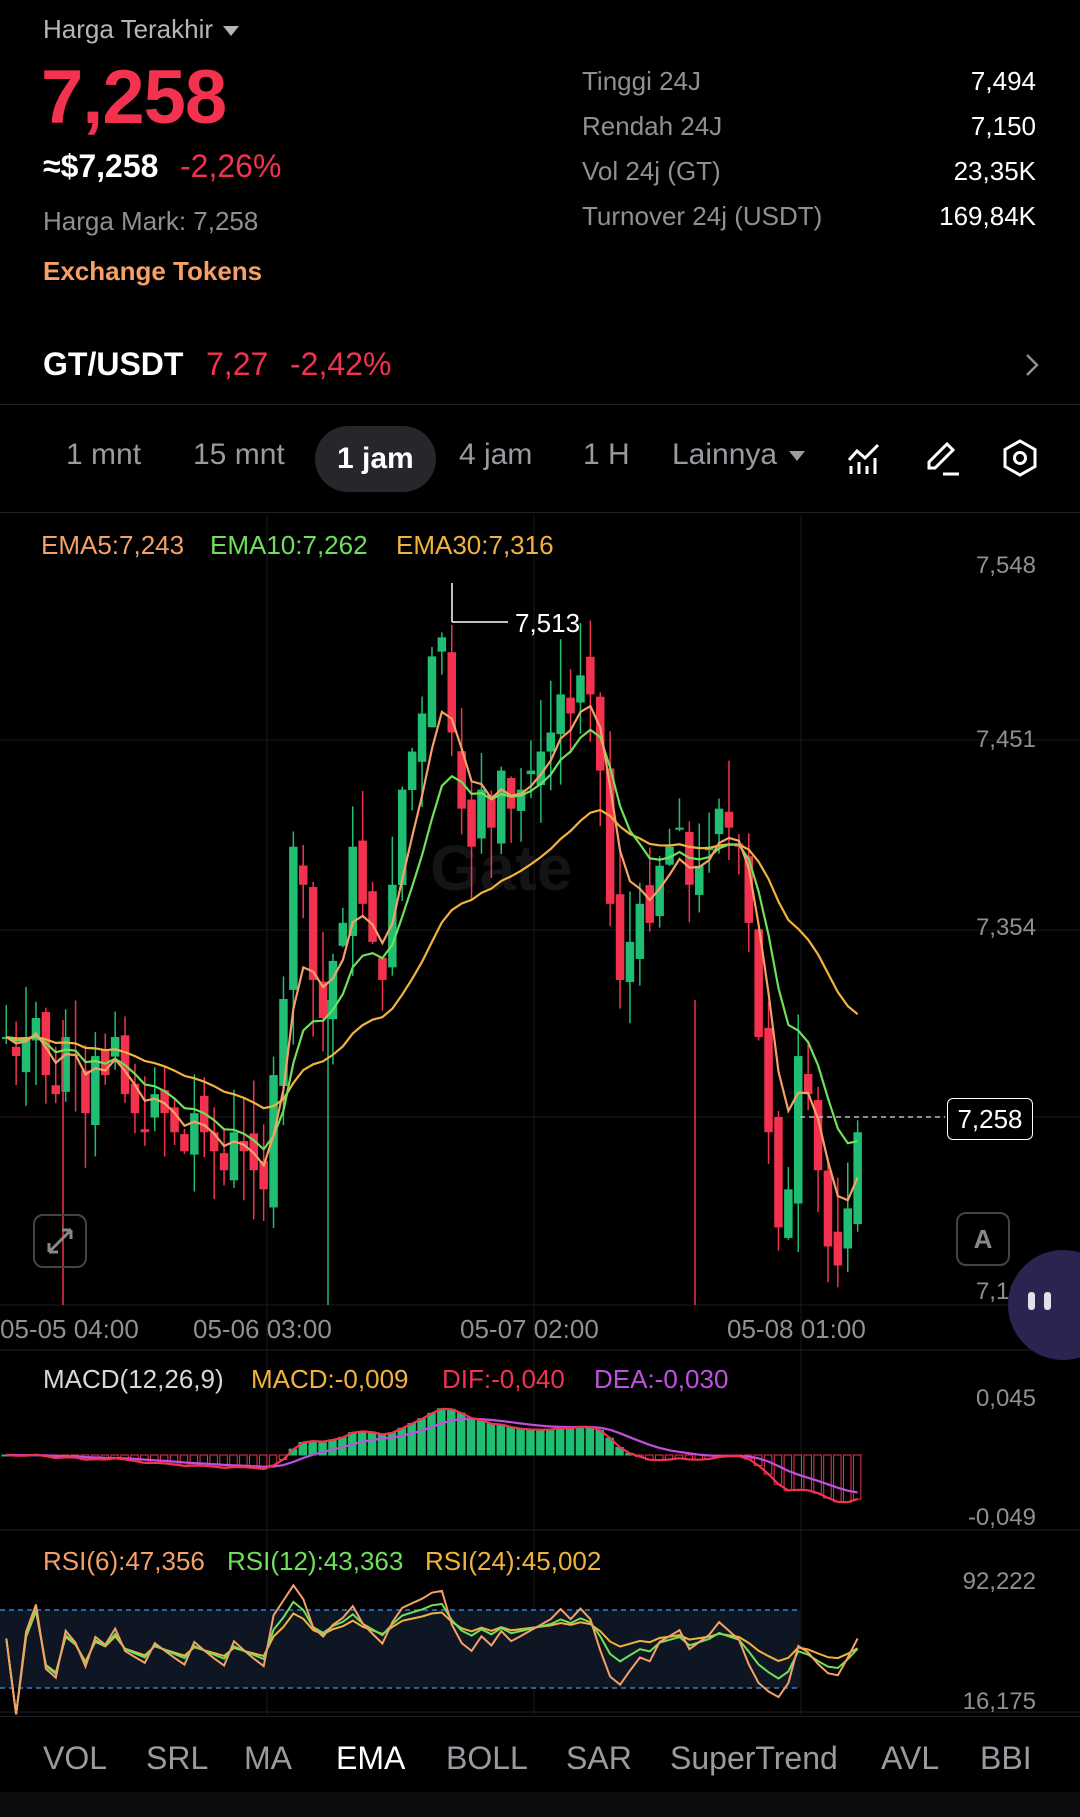 This screenshot has height=1817, width=1080. I want to click on indicator-icon, so click(864, 458).